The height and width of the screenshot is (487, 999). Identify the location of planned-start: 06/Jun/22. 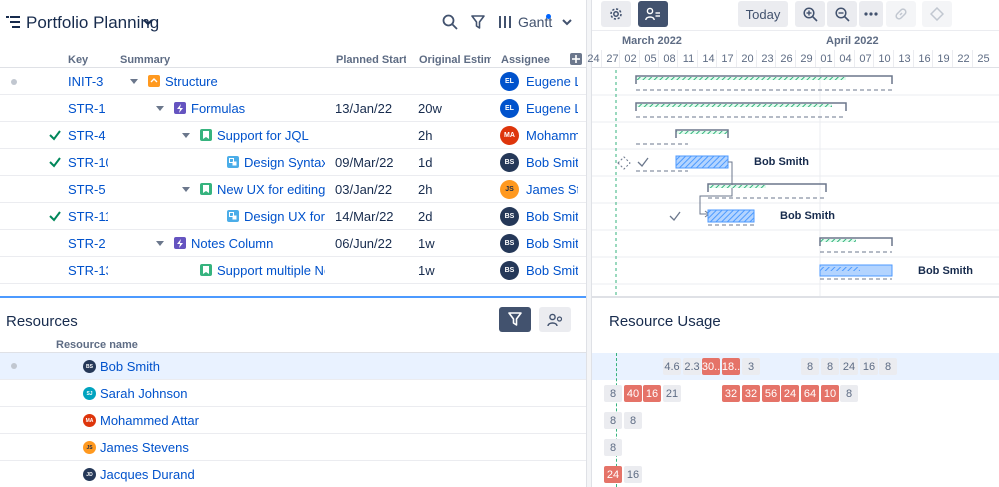
(363, 243).